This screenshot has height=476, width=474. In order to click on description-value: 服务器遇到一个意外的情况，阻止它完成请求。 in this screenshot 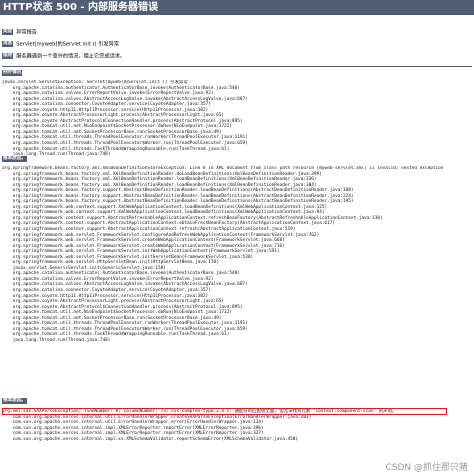, I will do `click(71, 56)`.